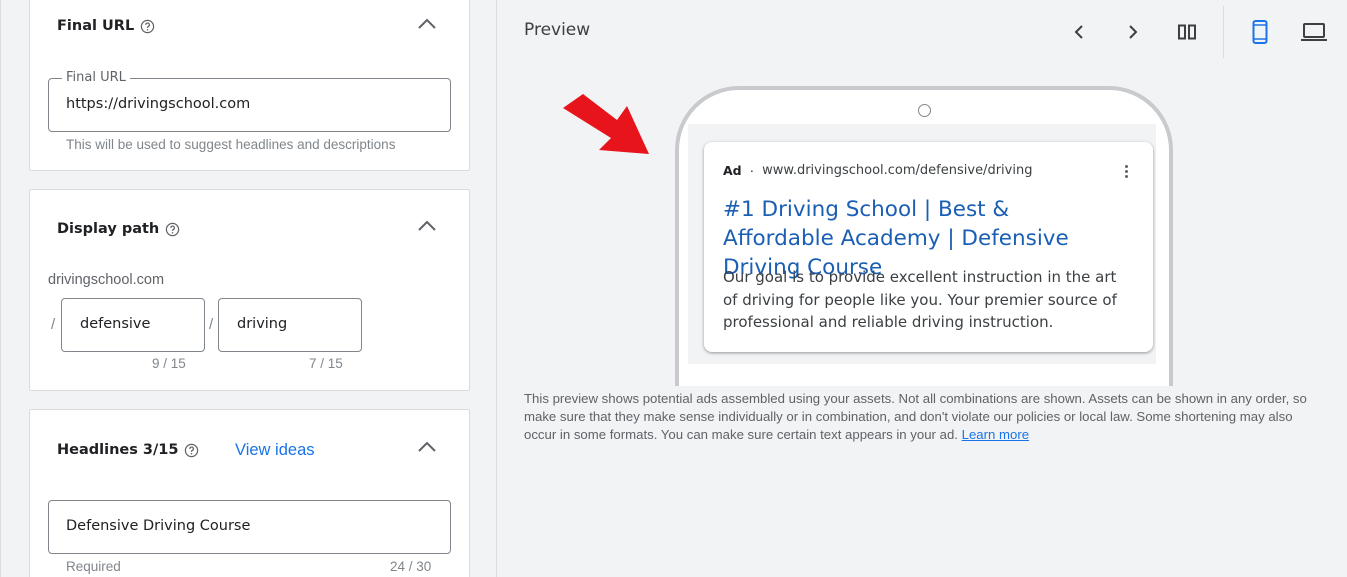 Image resolution: width=1347 pixels, height=577 pixels. What do you see at coordinates (158, 104) in the screenshot?
I see `final-url-input: https://drivingschool.com` at bounding box center [158, 104].